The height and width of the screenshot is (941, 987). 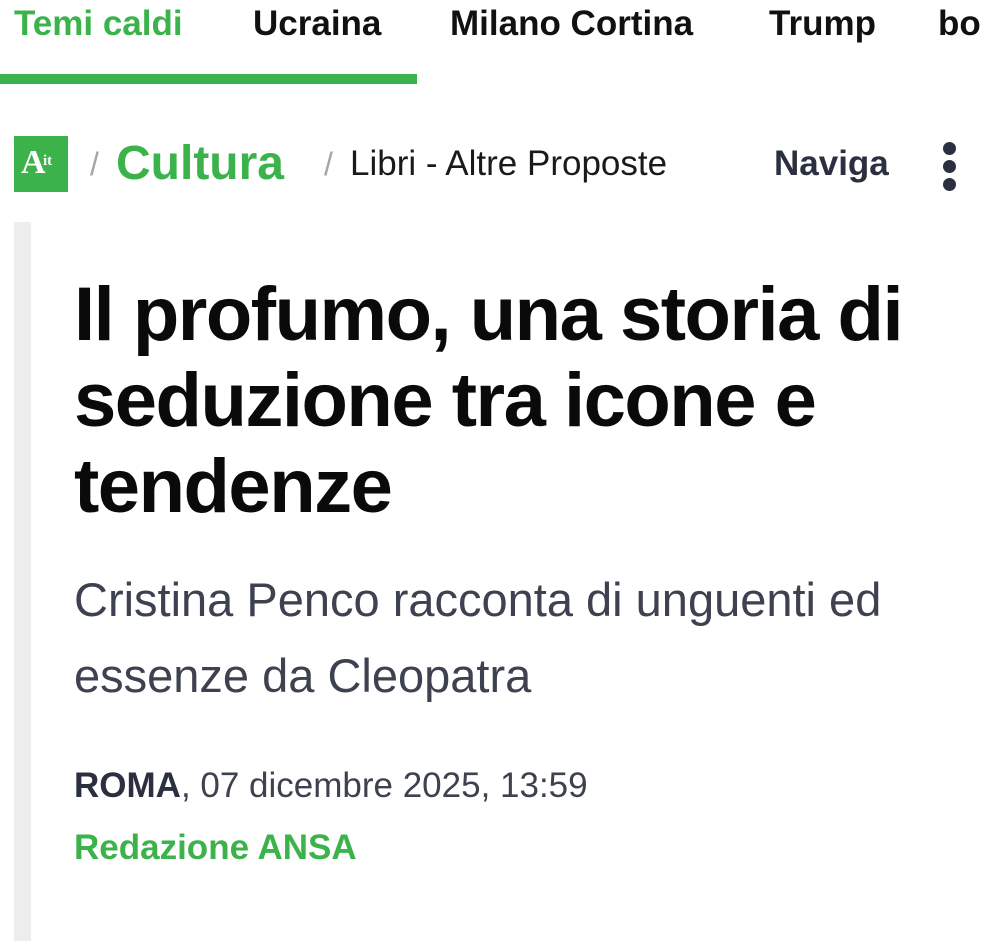 What do you see at coordinates (317, 24) in the screenshot?
I see `hot-topic-ucraina: Ucraina` at bounding box center [317, 24].